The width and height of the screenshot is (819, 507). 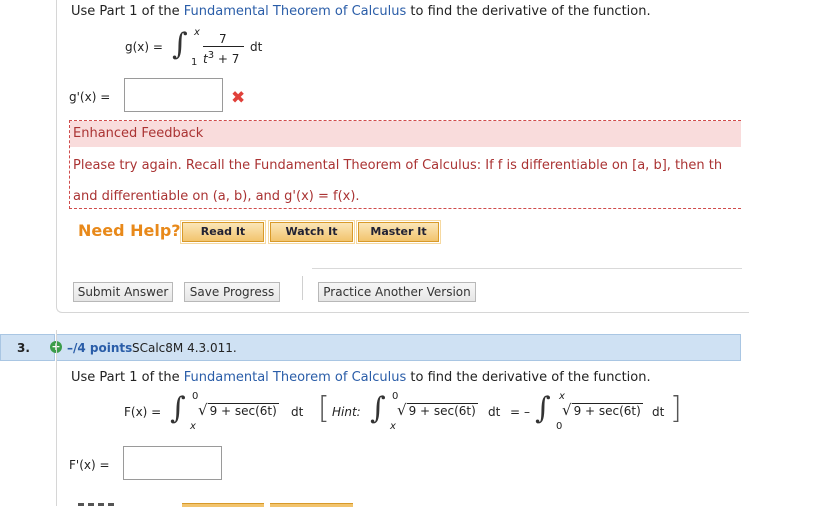 What do you see at coordinates (395, 347) in the screenshot?
I see `question-3-header-bar: + –/4 points SCalc8M 4.3.011.` at bounding box center [395, 347].